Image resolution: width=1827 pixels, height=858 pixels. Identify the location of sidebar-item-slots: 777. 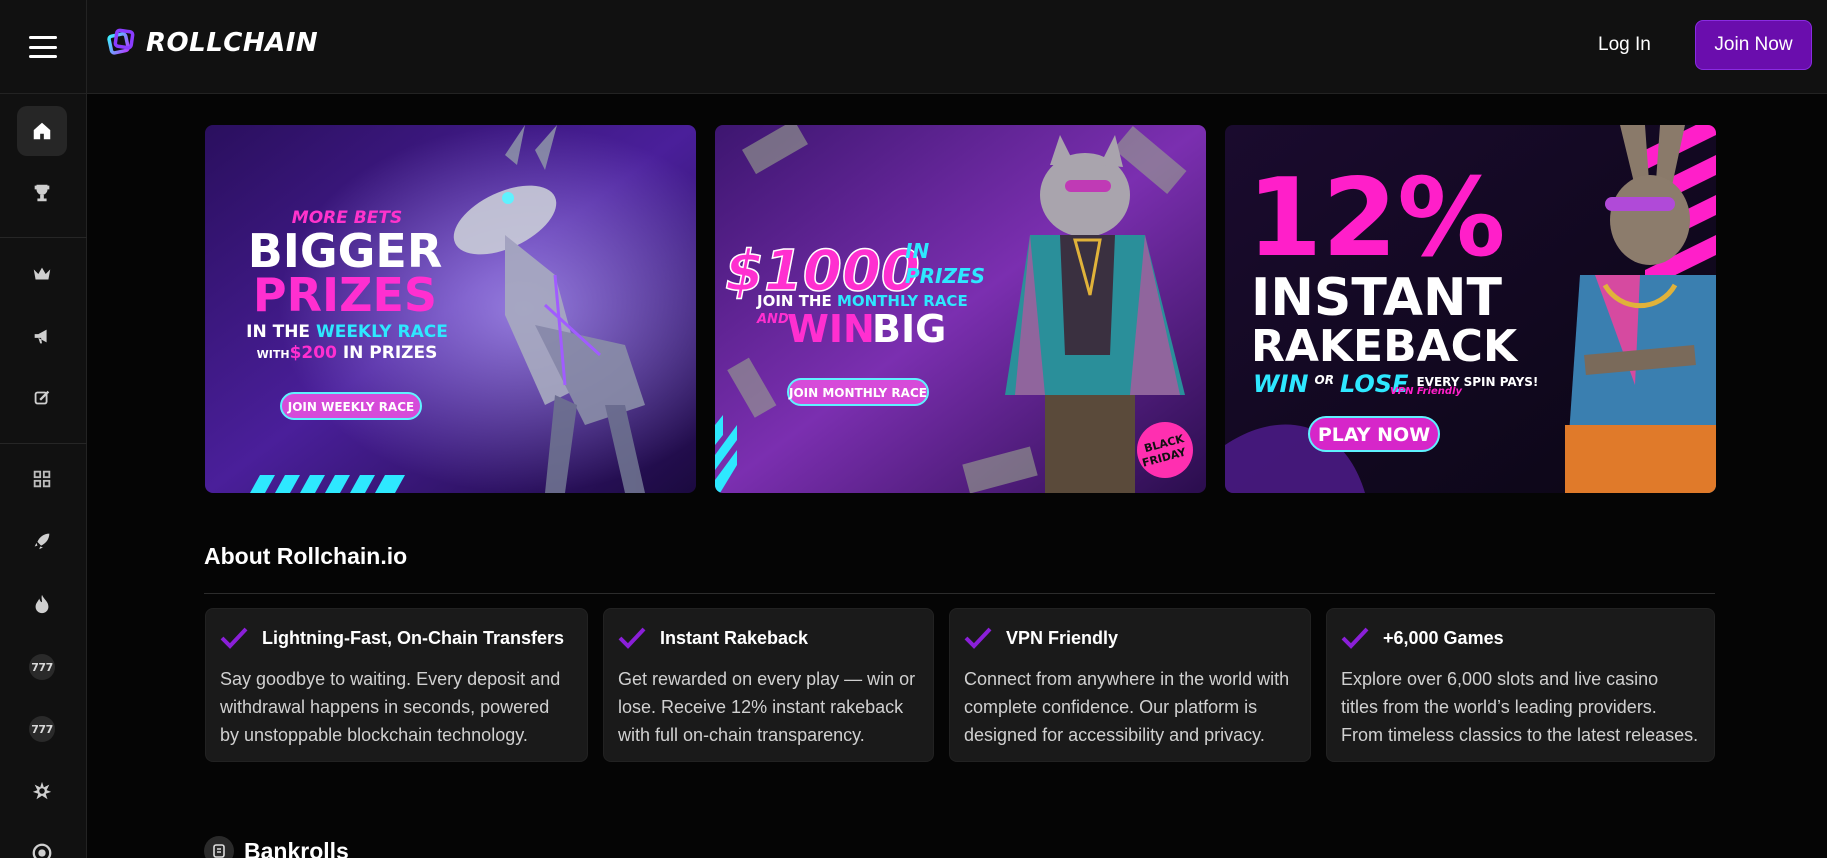
(42, 667).